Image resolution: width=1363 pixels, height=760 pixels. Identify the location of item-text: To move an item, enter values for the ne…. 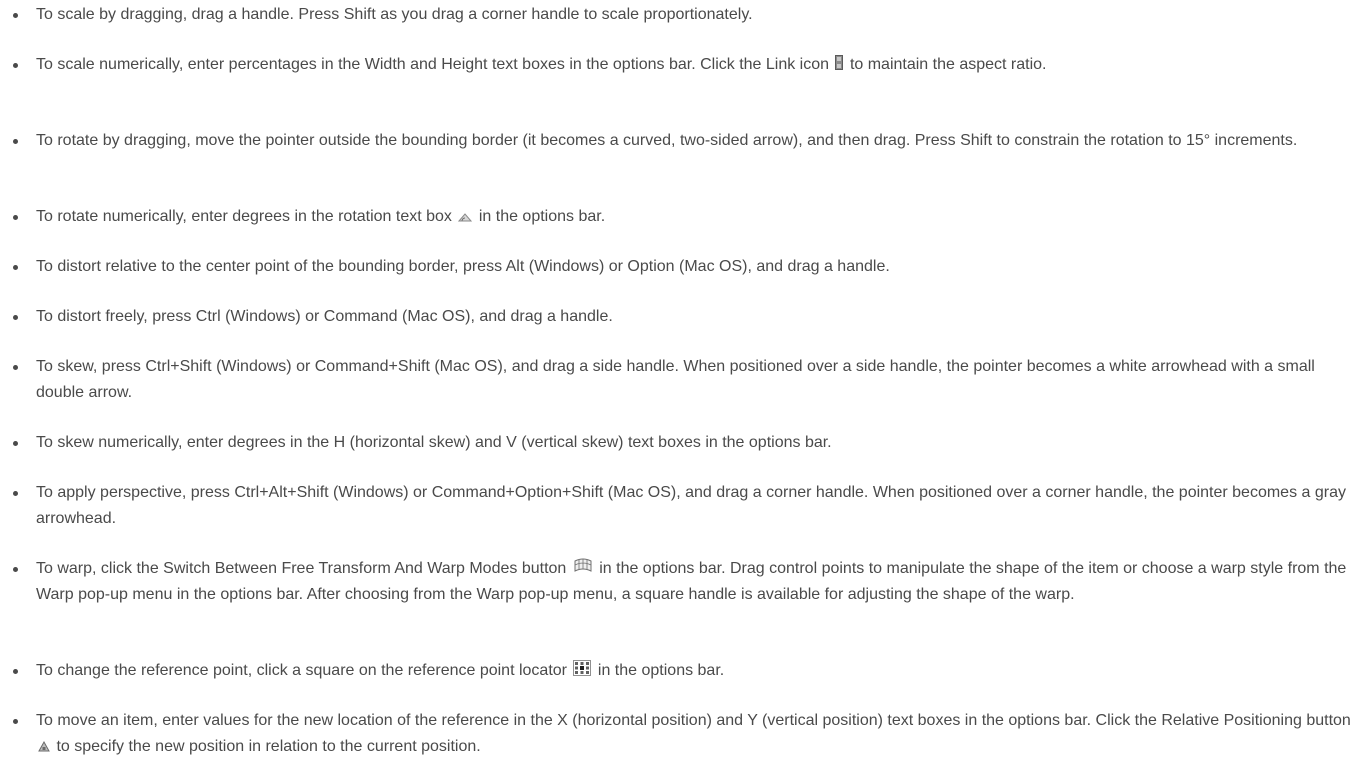
(693, 720).